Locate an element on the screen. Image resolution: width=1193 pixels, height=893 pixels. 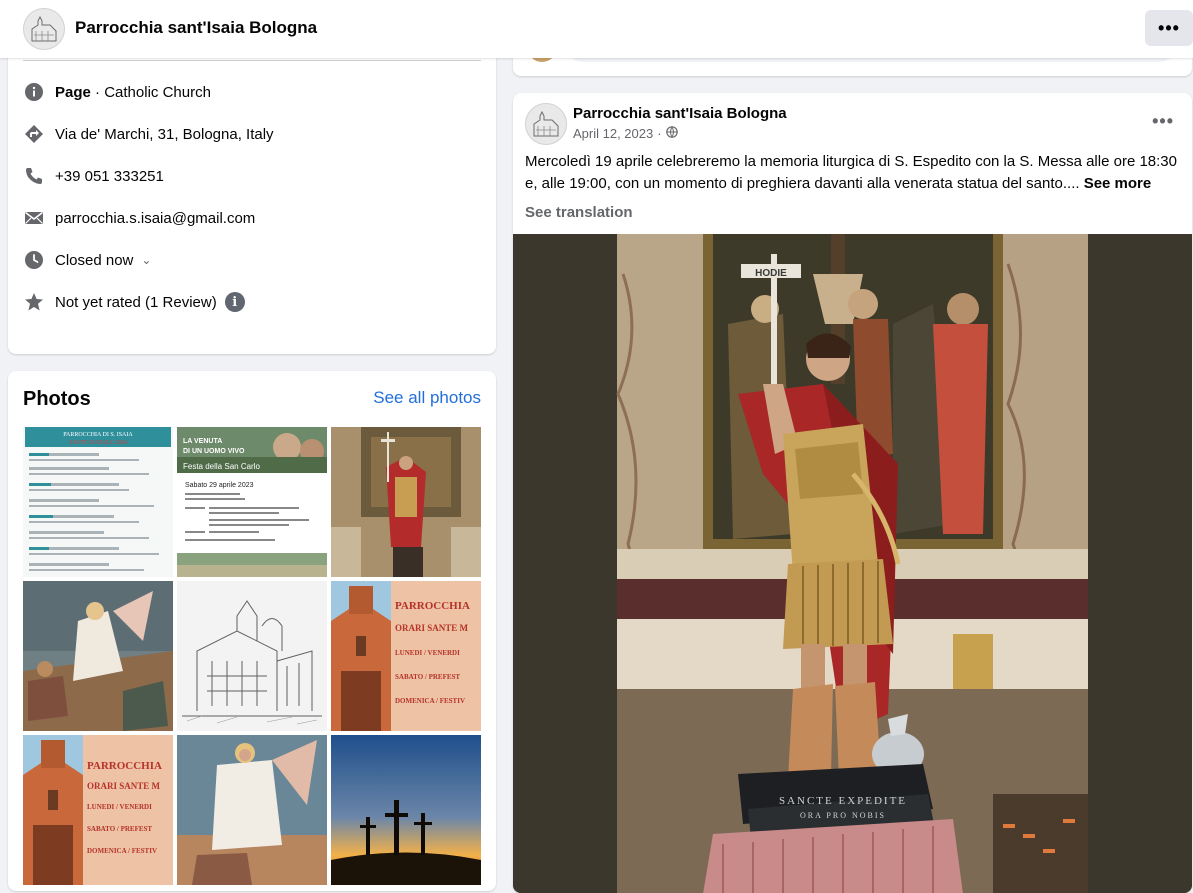
photo-statue-small is located at coordinates (406, 502).